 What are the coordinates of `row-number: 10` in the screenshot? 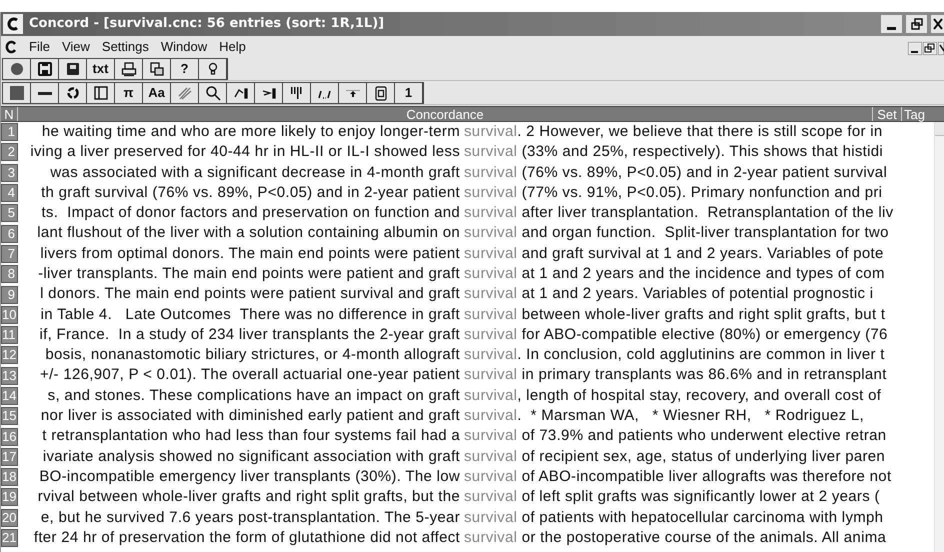 It's located at (9, 315).